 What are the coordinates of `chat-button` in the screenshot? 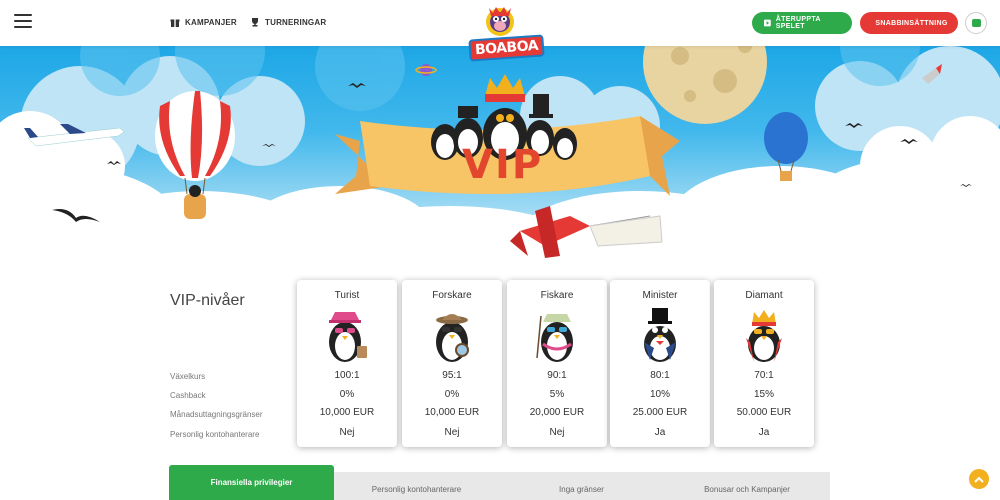 It's located at (976, 23).